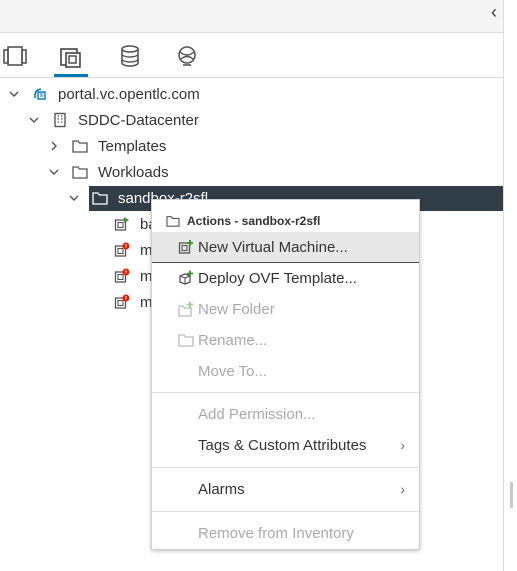 The height and width of the screenshot is (571, 517). Describe the element at coordinates (221, 489) in the screenshot. I see `menu-item-label: Alarms` at that location.